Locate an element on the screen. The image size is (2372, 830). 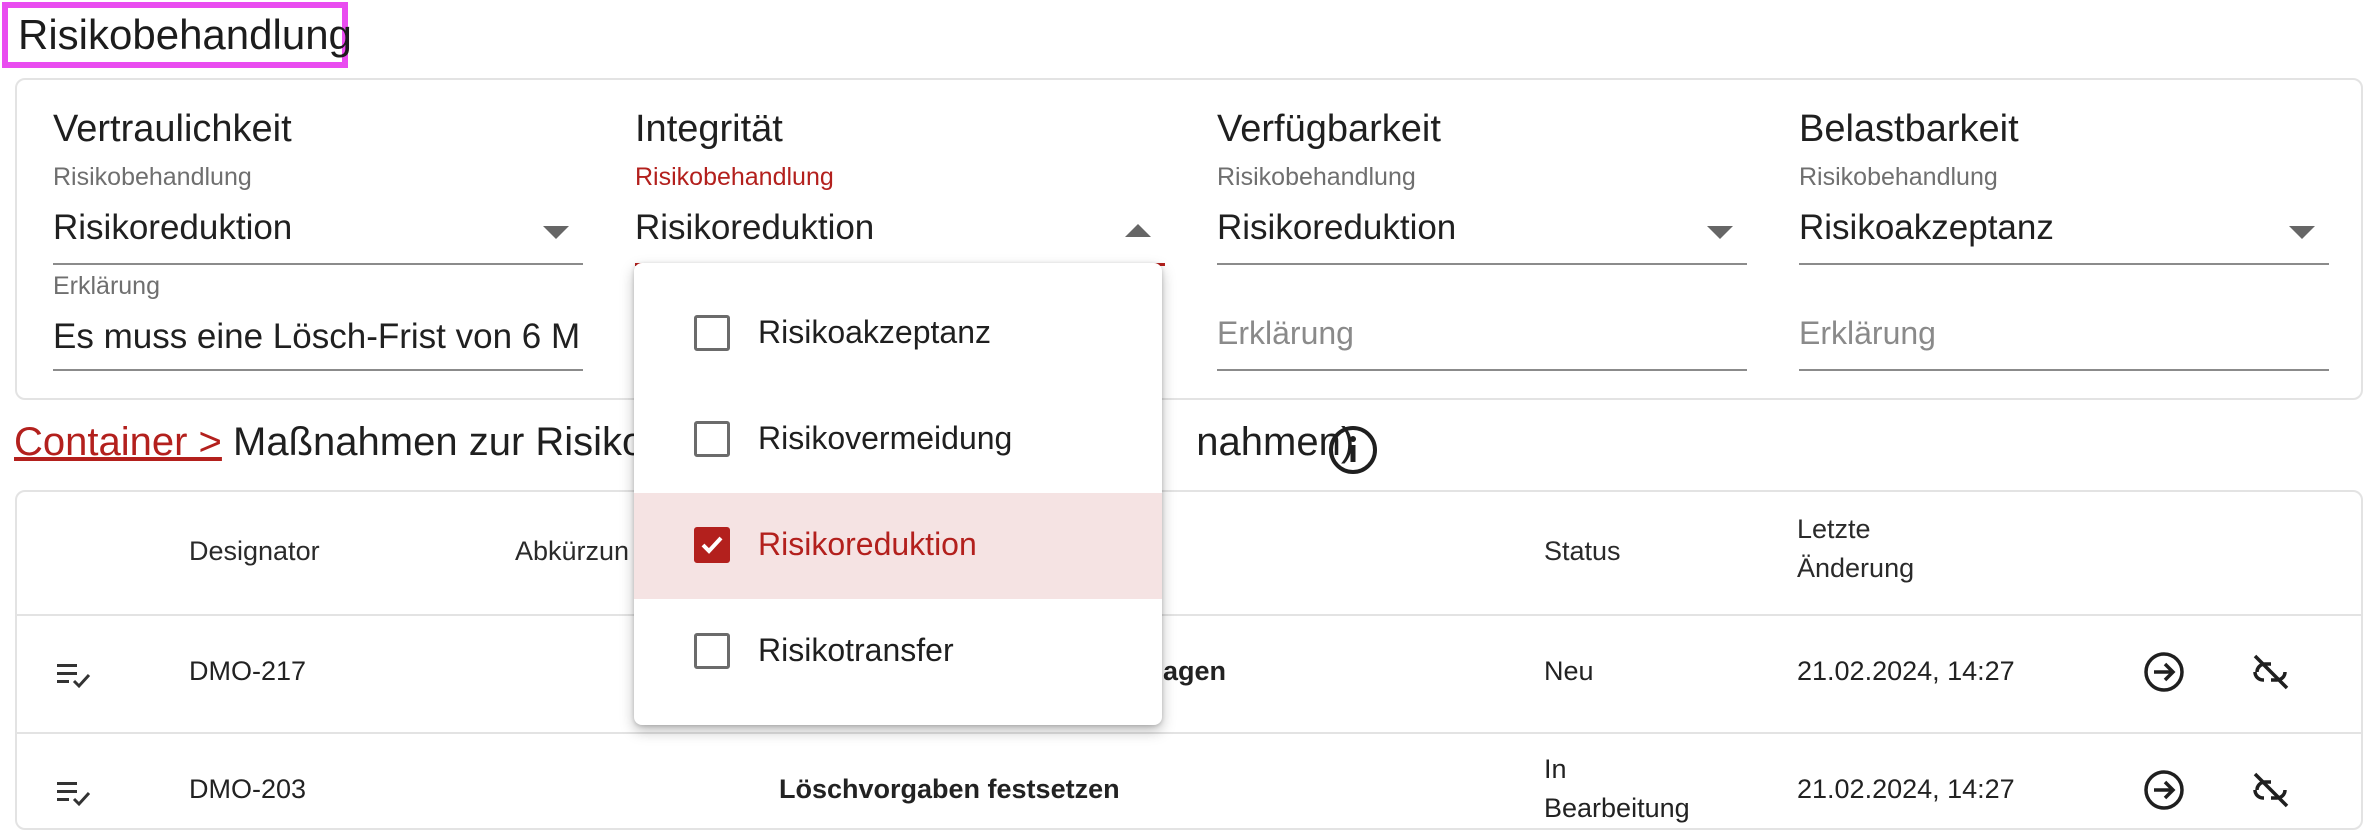
option-label: Risikotransfer is located at coordinates (856, 650).